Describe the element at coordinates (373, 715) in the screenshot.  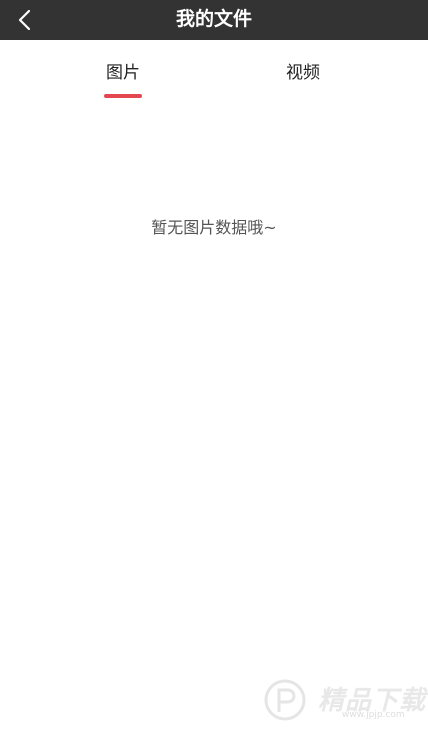
I see `watermark-url: www.jpjp.com` at that location.